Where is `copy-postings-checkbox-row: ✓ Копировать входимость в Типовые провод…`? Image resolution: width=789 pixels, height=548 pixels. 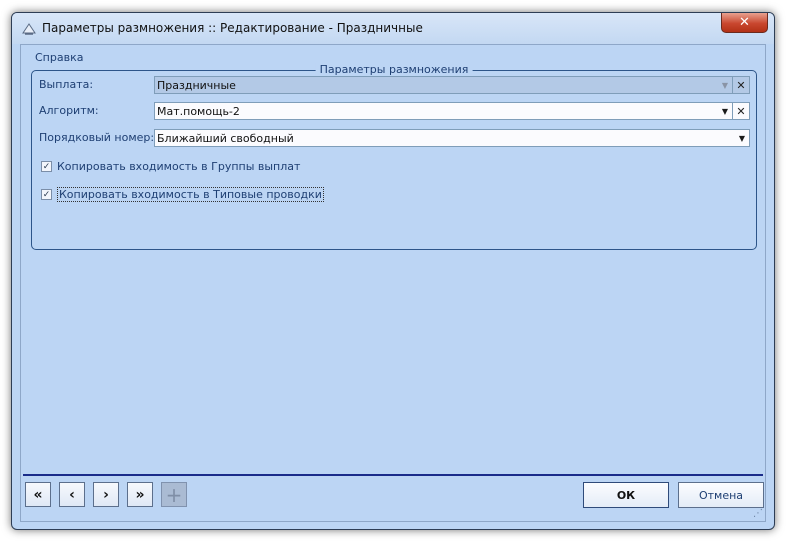
copy-postings-checkbox-row: ✓ Копировать входимость в Типовые провод… is located at coordinates (182, 194).